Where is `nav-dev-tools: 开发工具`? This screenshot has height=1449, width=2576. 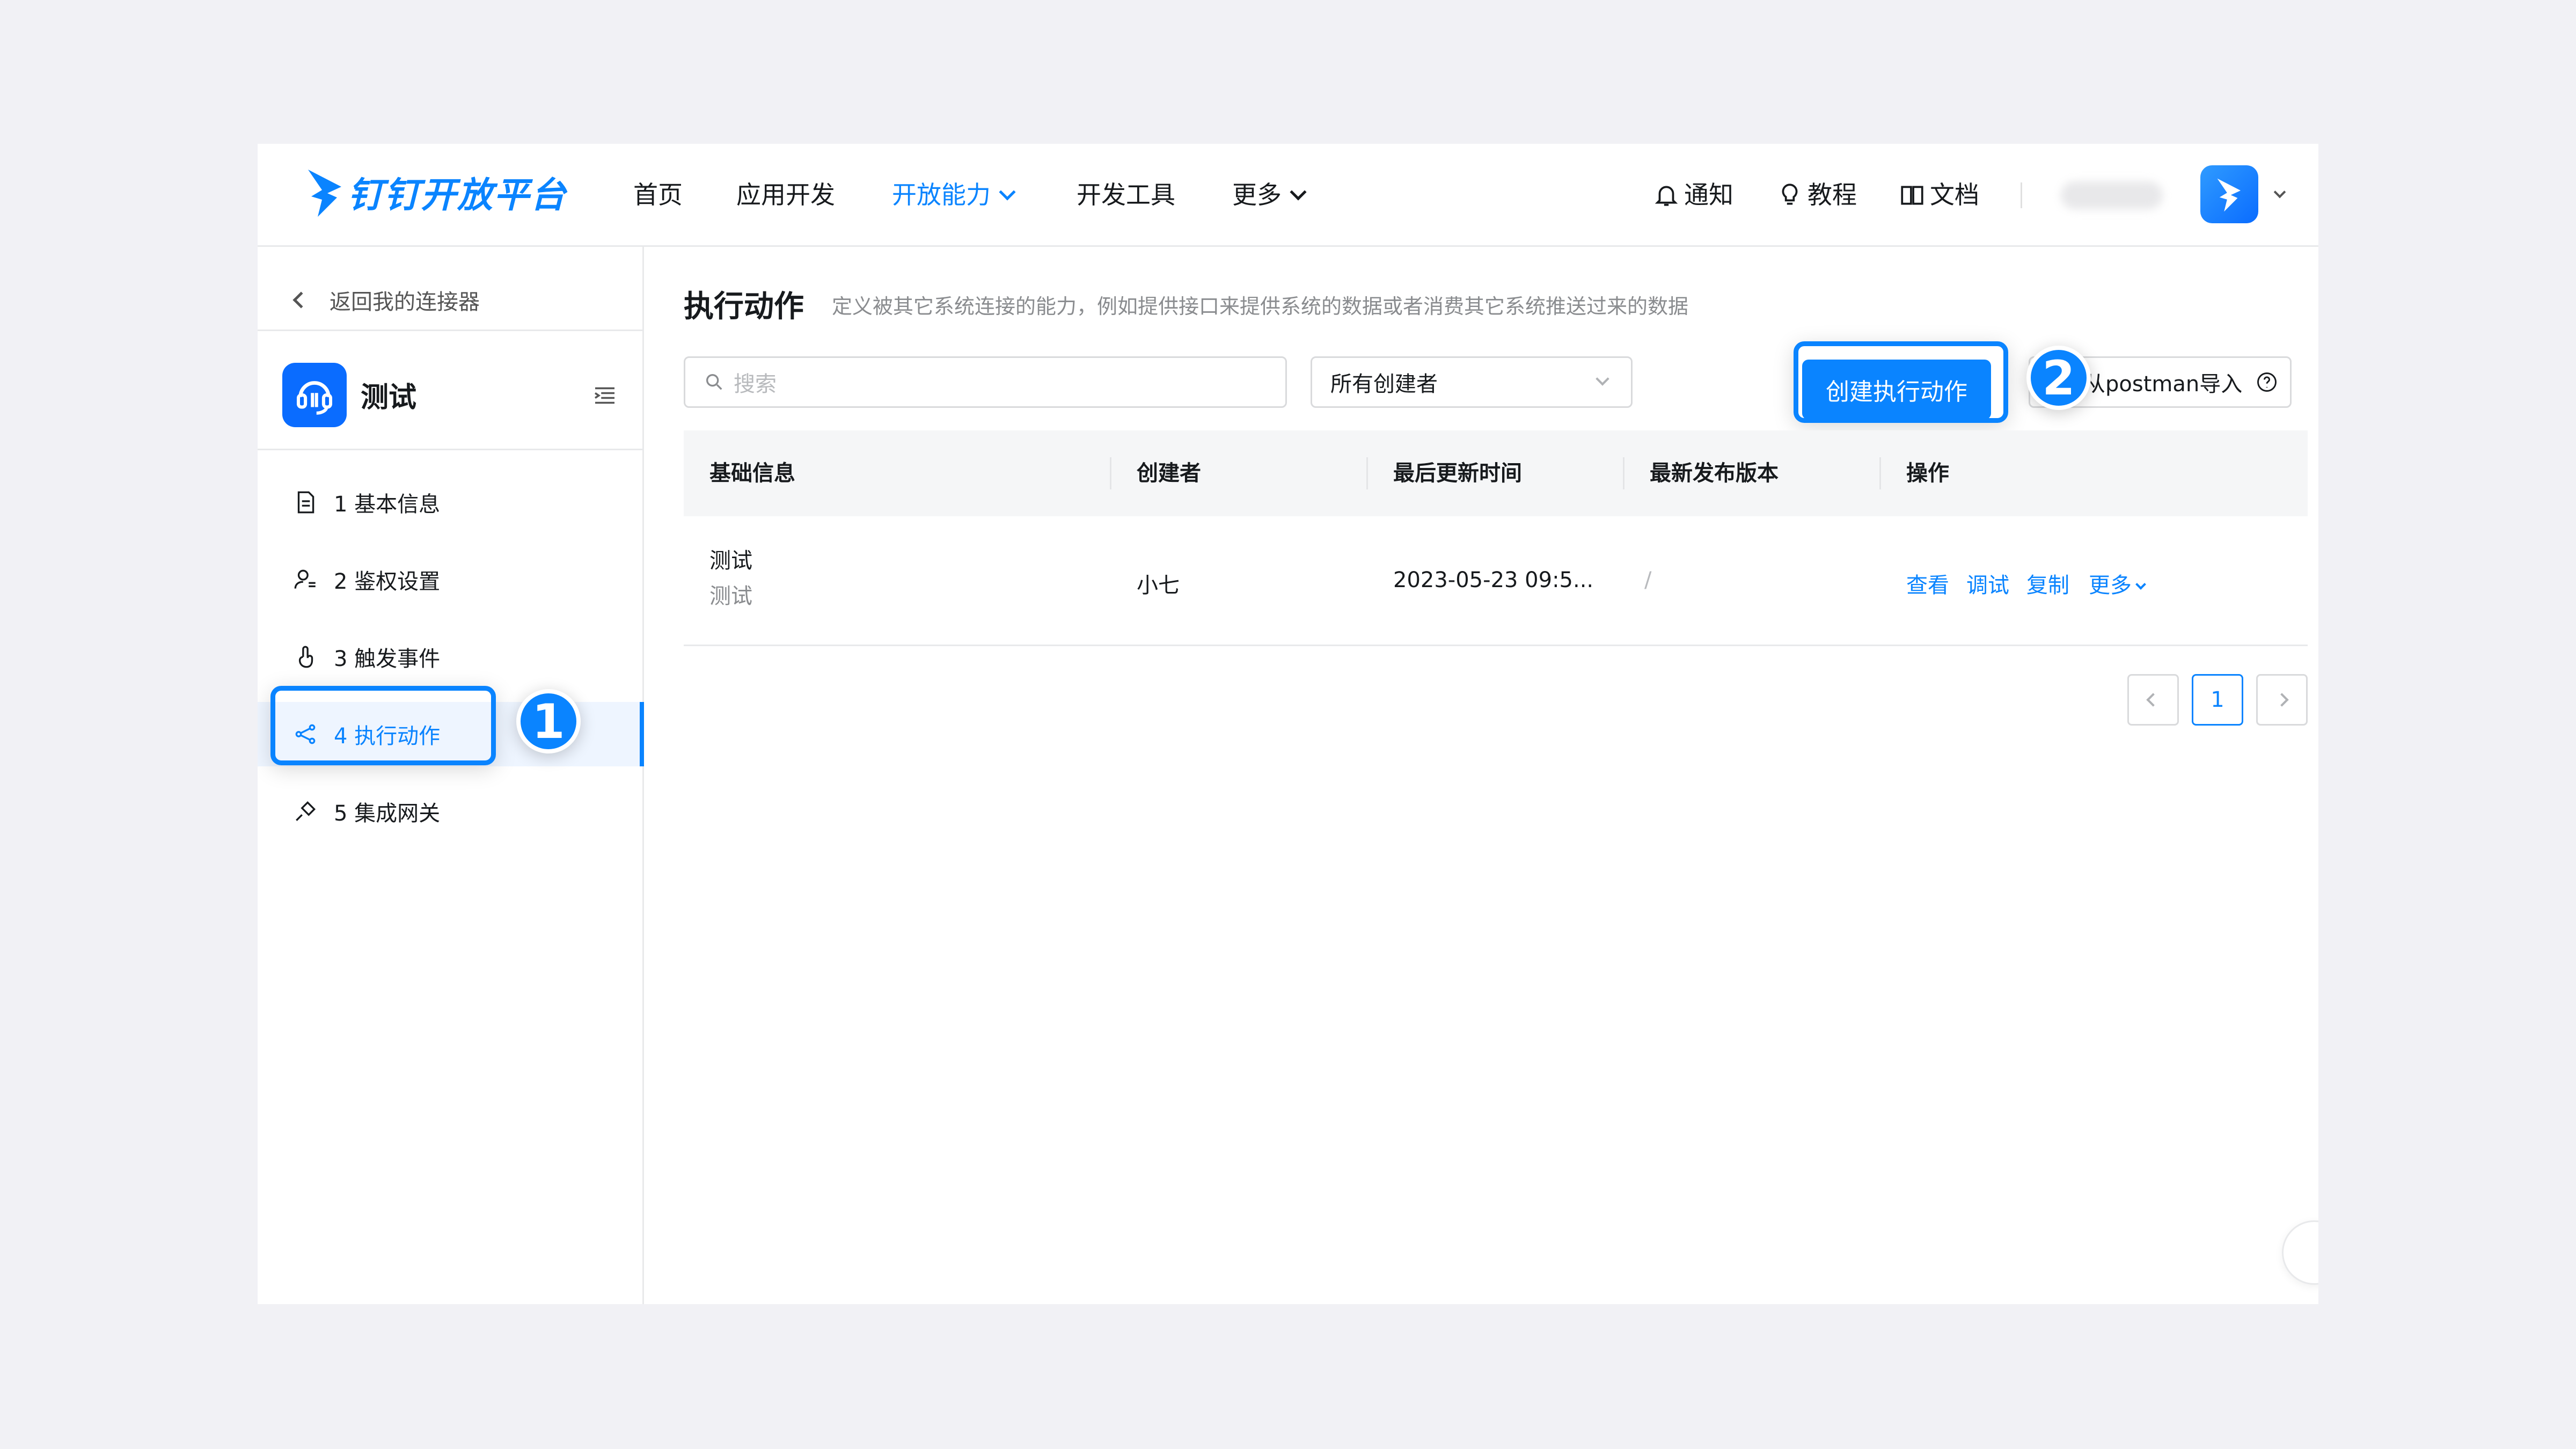 nav-dev-tools: 开发工具 is located at coordinates (1126, 195).